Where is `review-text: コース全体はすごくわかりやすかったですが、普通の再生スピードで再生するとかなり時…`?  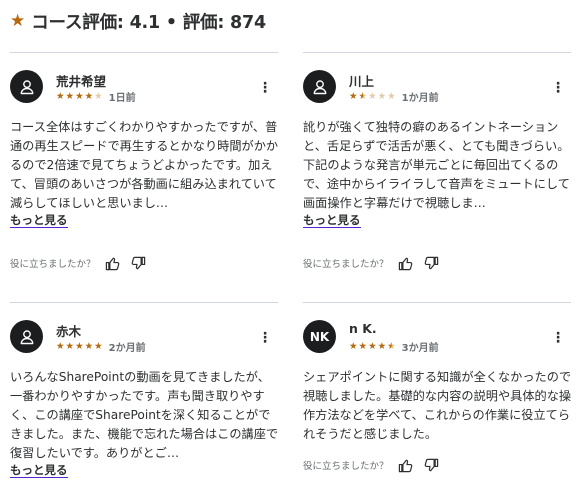 review-text: コース全体はすごくわかりやすかったですが、普通の再生スピードで再生するとかなり時… is located at coordinates (144, 165).